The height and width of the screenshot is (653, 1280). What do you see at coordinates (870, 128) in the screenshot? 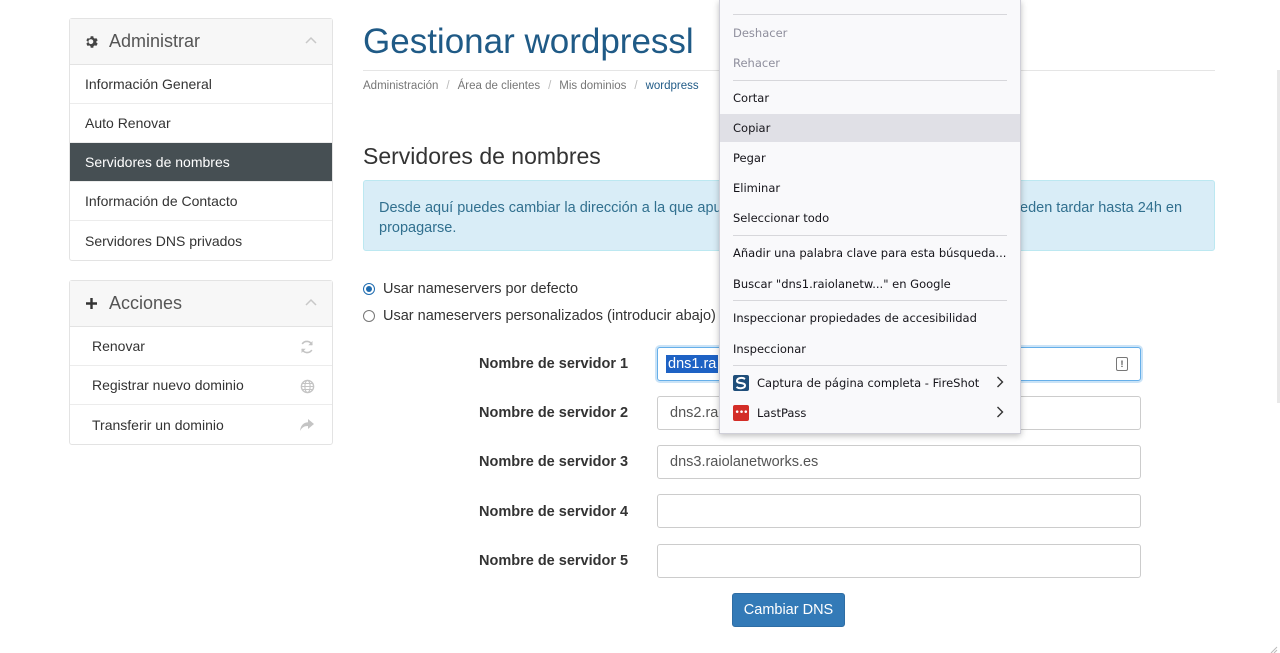
I see `menu-item-copy: Copiar` at bounding box center [870, 128].